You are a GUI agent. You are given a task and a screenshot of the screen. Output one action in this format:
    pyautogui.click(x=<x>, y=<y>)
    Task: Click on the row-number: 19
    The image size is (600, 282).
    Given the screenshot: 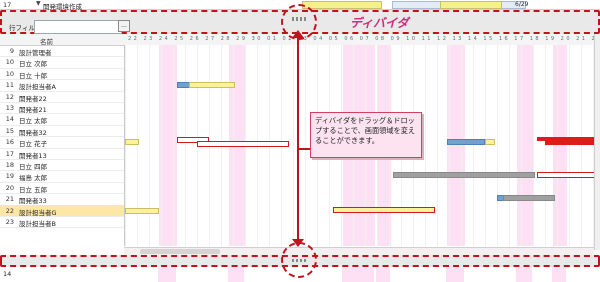 What is the action you would take?
    pyautogui.click(x=9, y=176)
    